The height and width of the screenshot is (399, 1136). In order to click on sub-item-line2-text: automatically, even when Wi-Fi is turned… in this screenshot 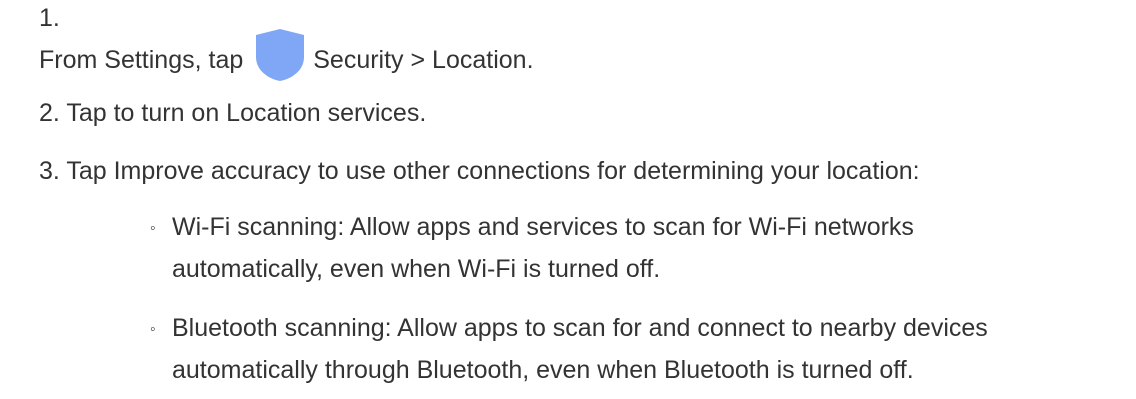, I will do `click(416, 269)`.